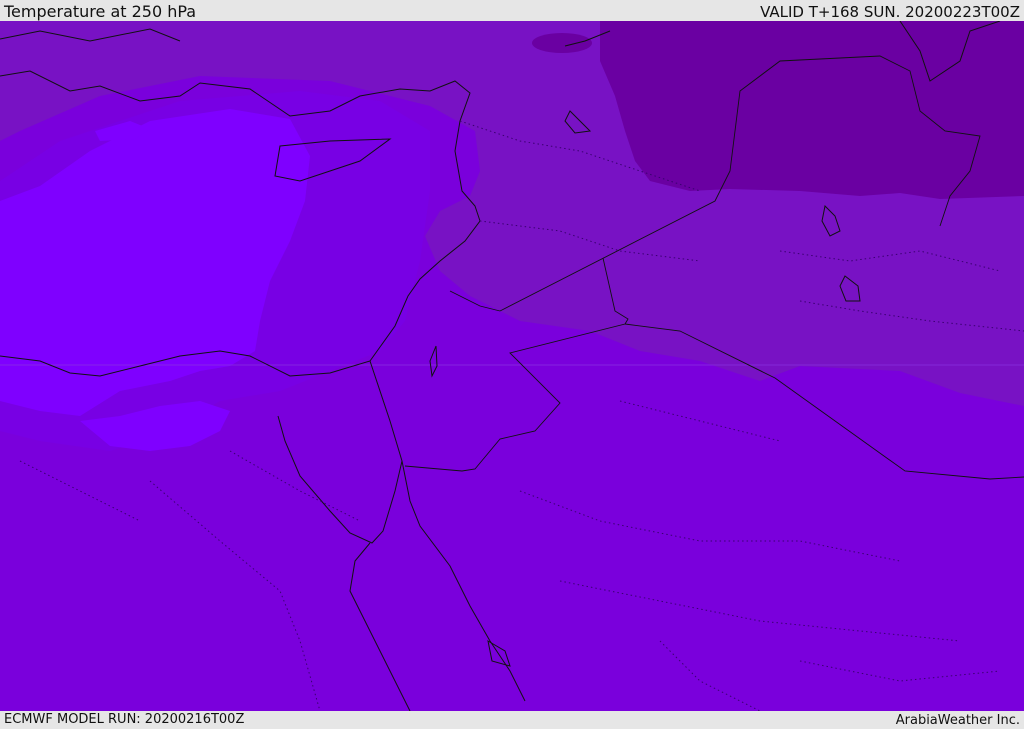  I want to click on model-run-label: ECMWF MODEL RUN: 20200216T00Z, so click(124, 719).